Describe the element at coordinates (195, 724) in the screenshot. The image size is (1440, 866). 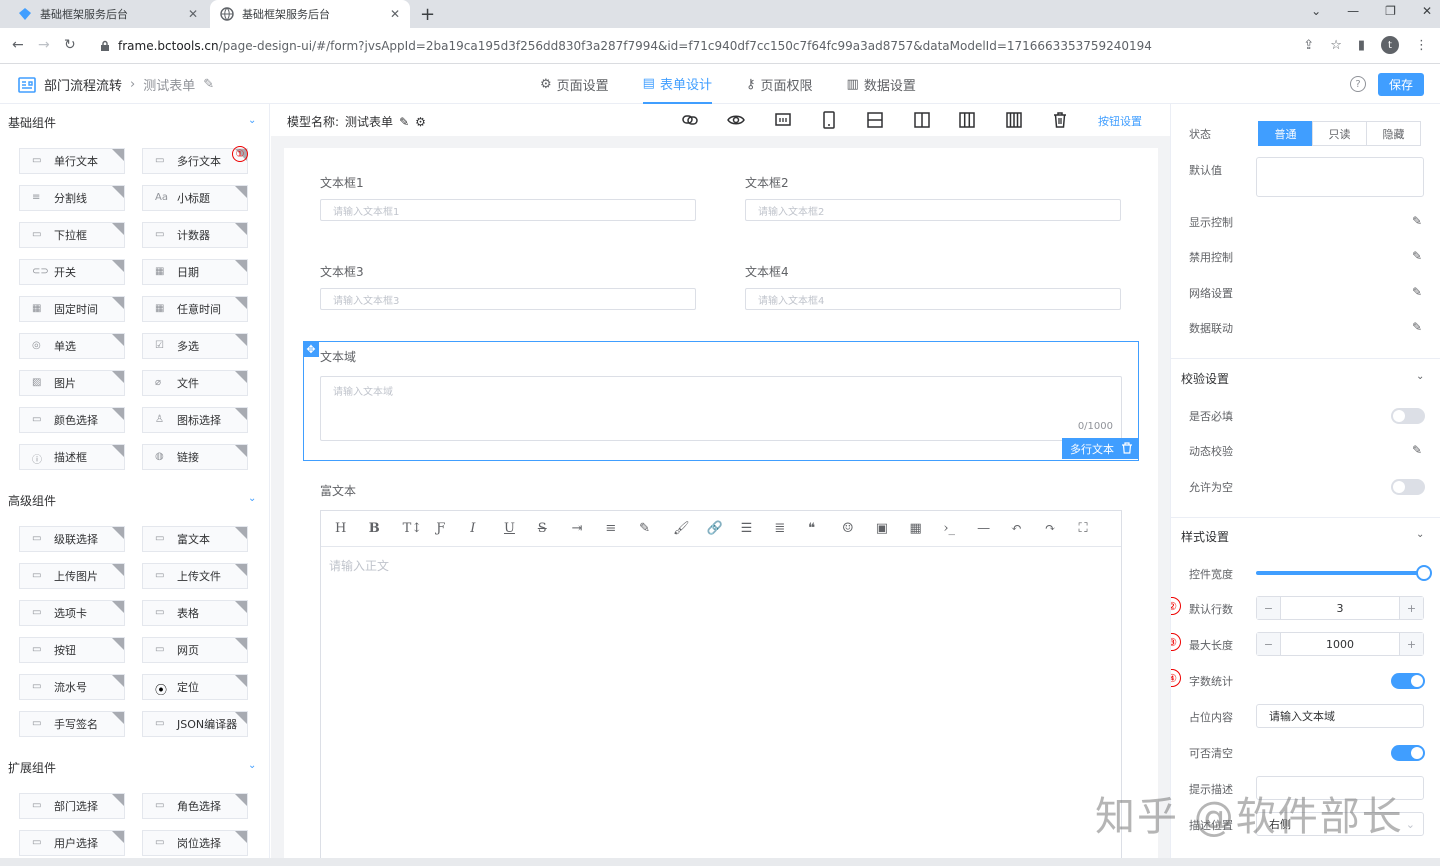
I see `palette-item: ▭ JSON编译器` at that location.